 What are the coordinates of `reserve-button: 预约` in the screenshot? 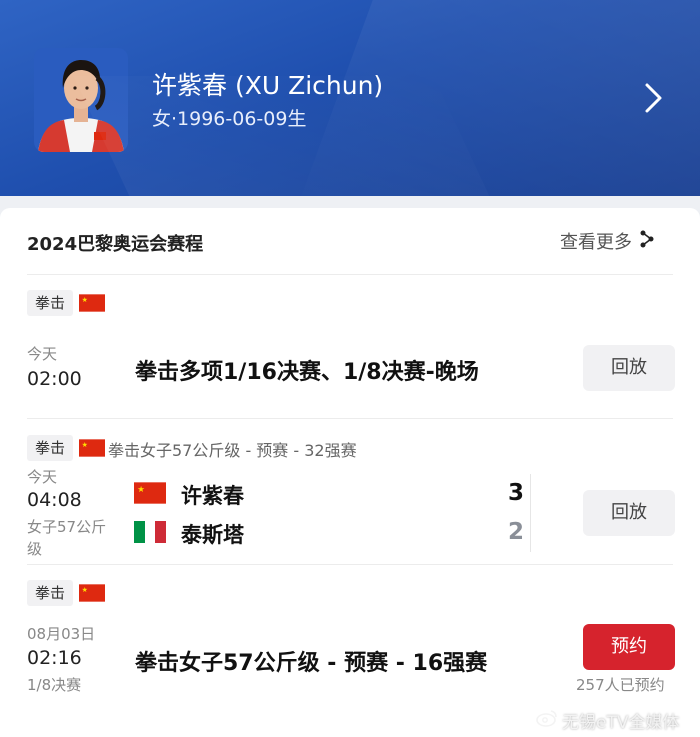 It's located at (629, 647).